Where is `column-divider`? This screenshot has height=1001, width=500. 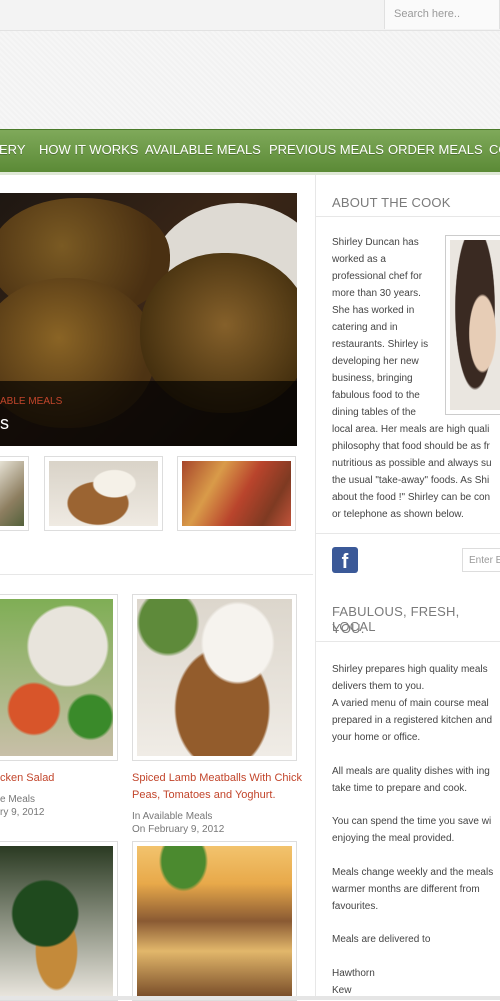
column-divider is located at coordinates (315, 587).